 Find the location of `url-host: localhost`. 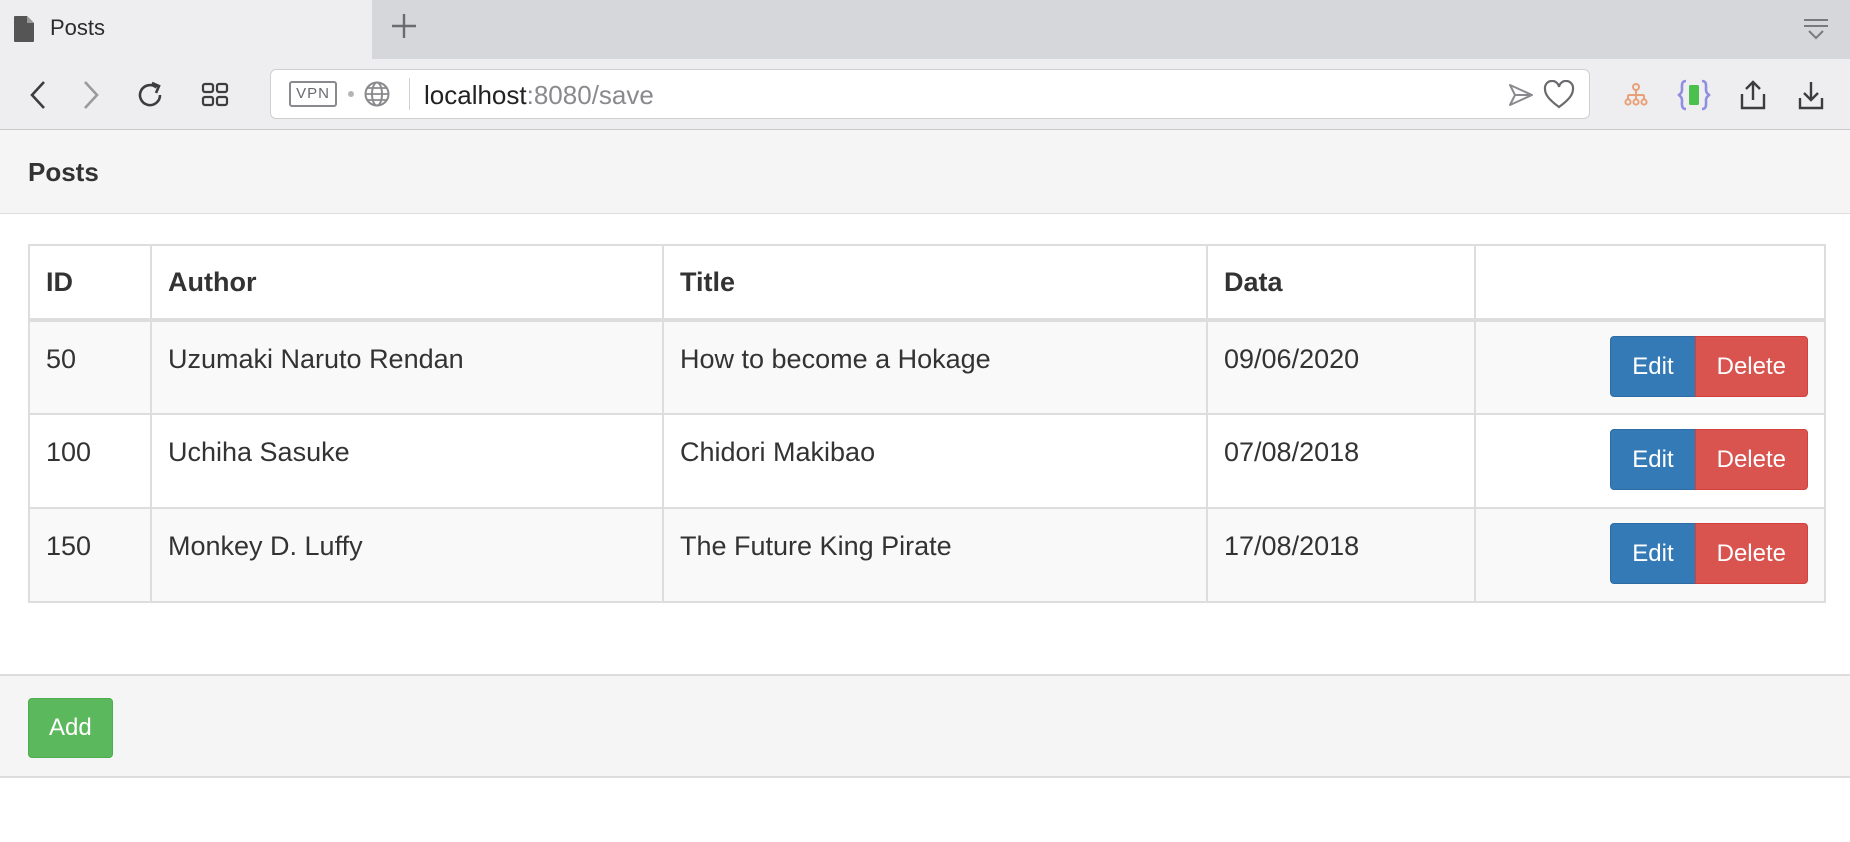

url-host: localhost is located at coordinates (475, 95).